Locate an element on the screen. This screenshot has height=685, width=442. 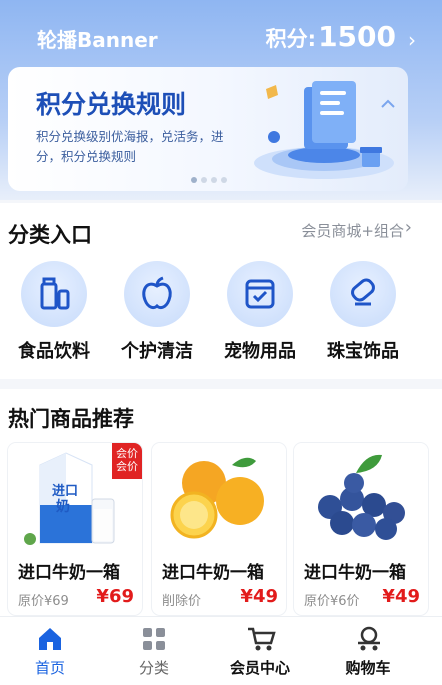
svg-text: 进口 is located at coordinates (65, 491).